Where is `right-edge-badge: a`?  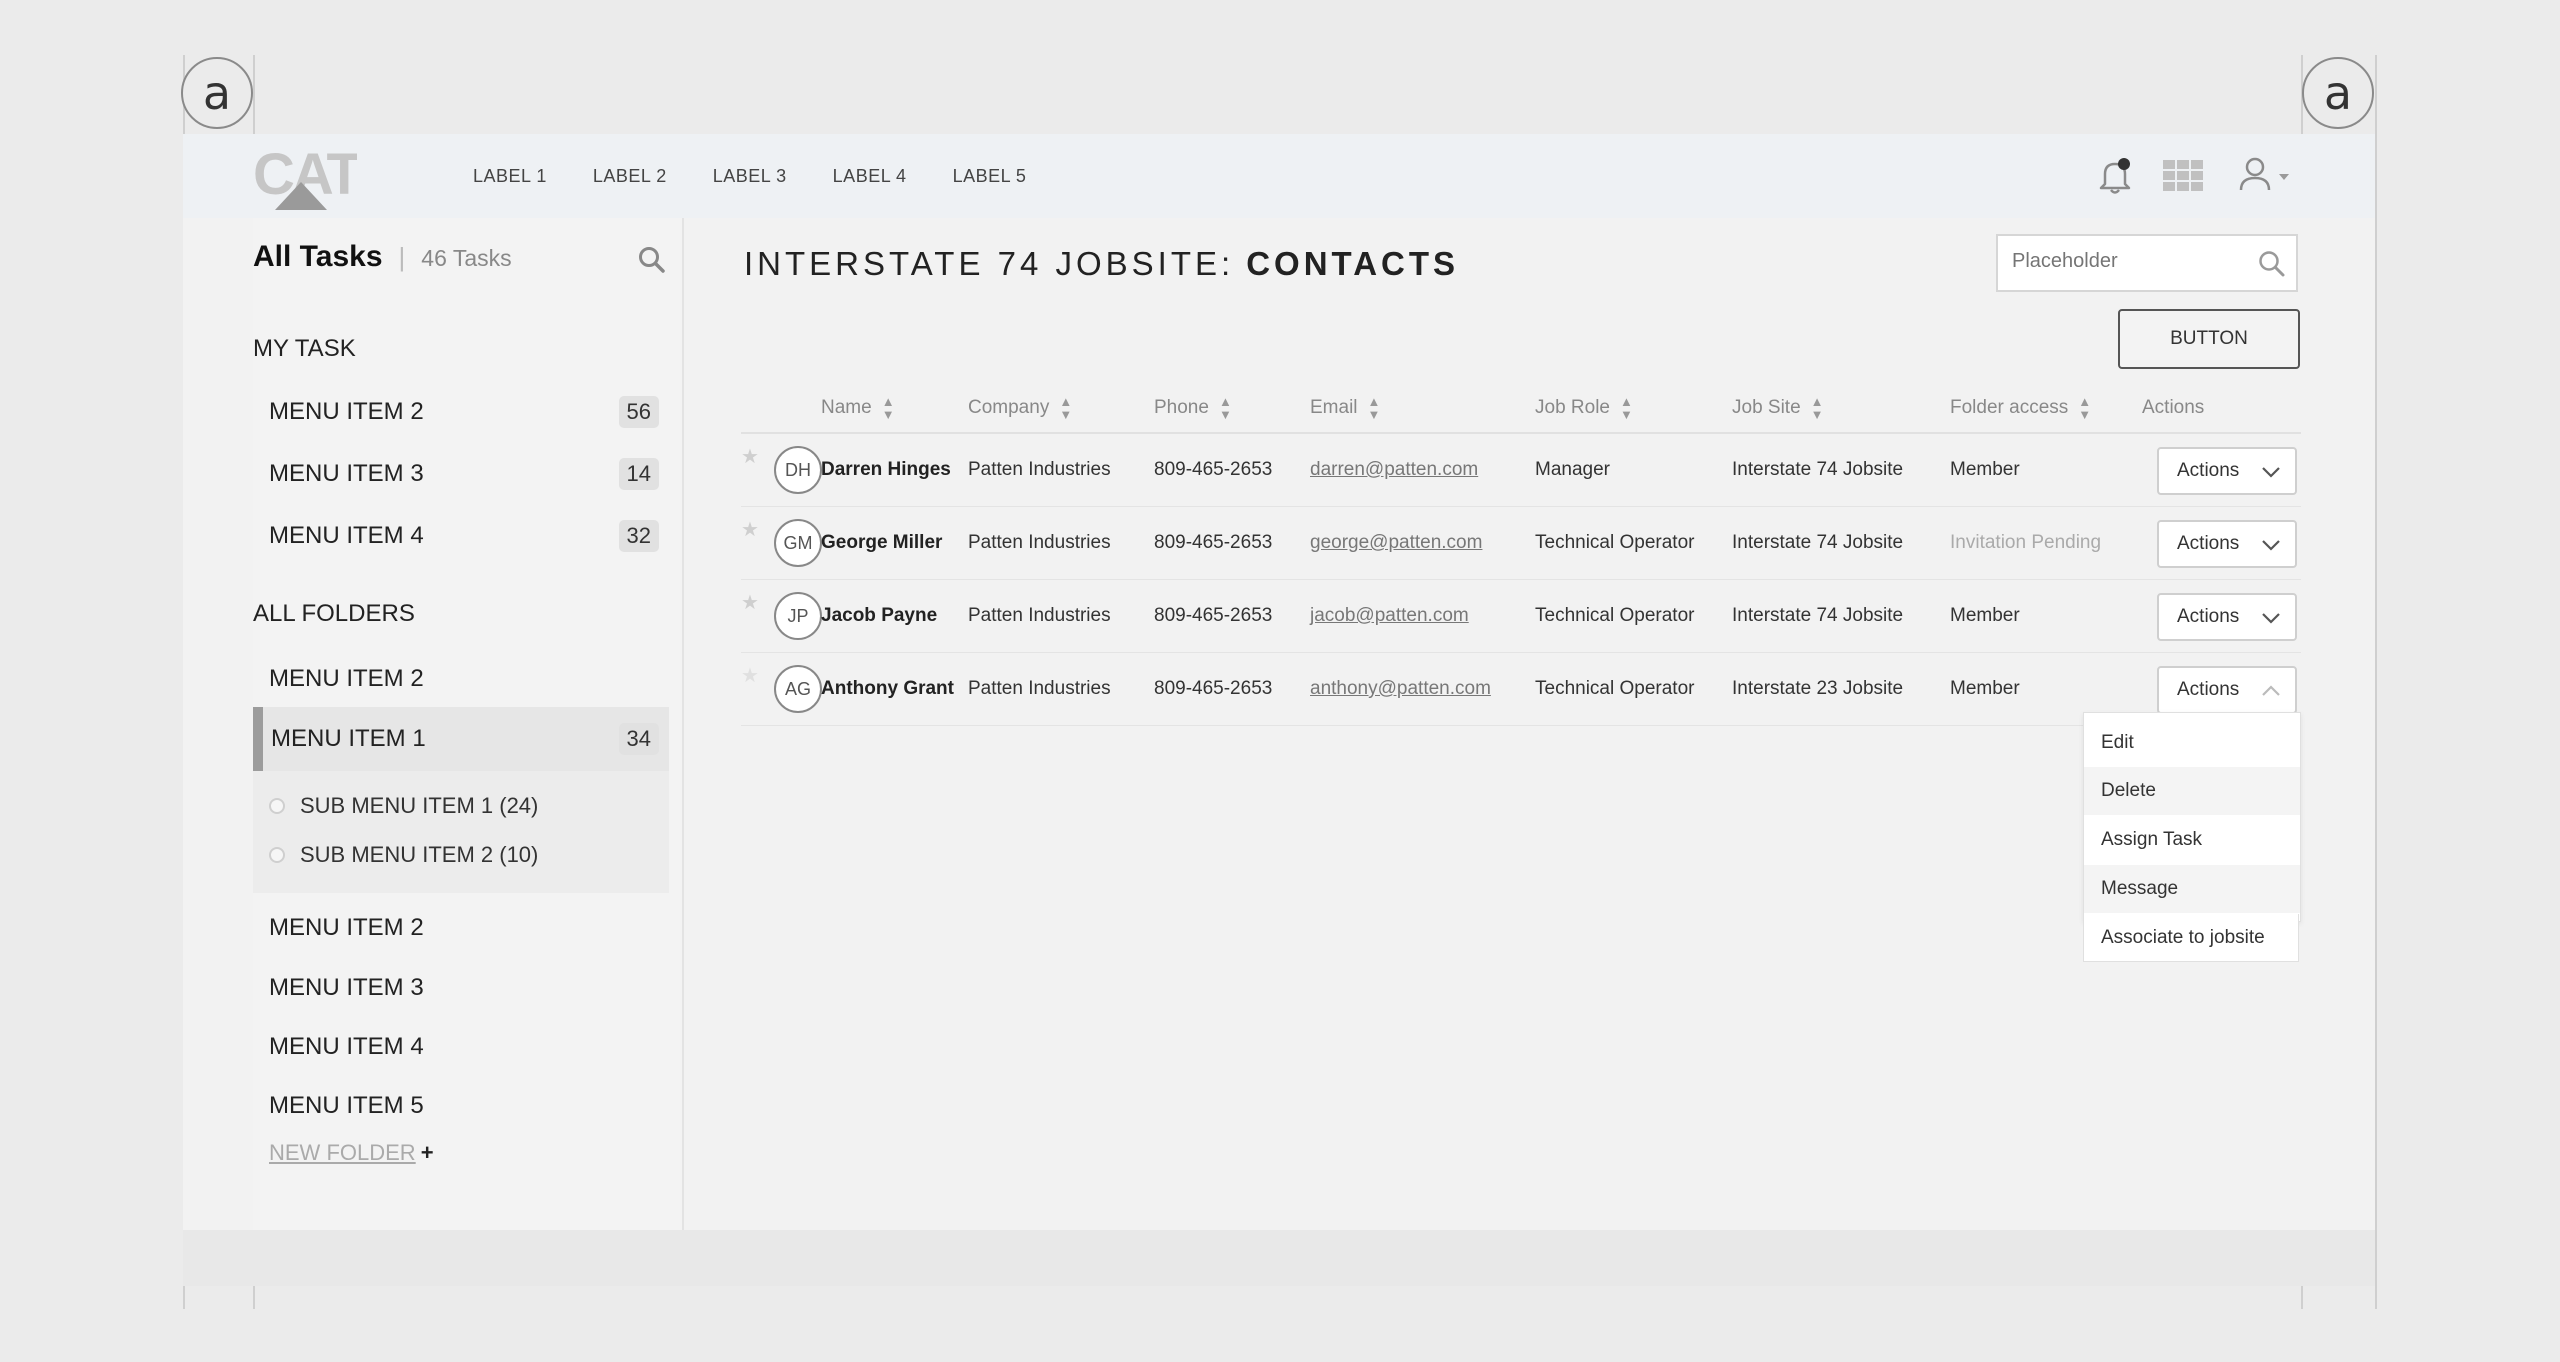
right-edge-badge: a is located at coordinates (2338, 93).